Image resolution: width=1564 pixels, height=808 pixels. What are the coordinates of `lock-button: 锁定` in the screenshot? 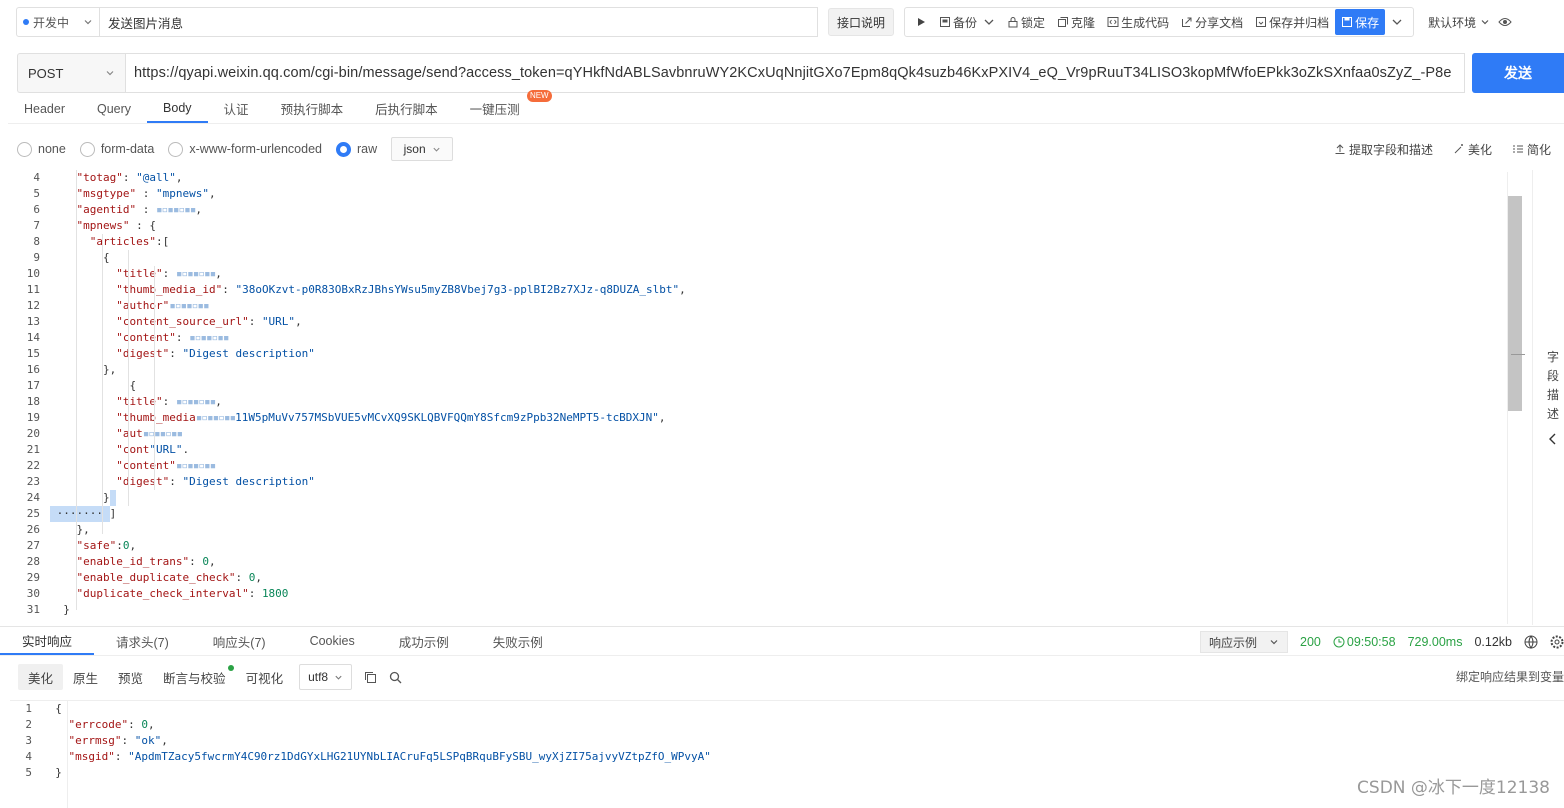 It's located at (1026, 22).